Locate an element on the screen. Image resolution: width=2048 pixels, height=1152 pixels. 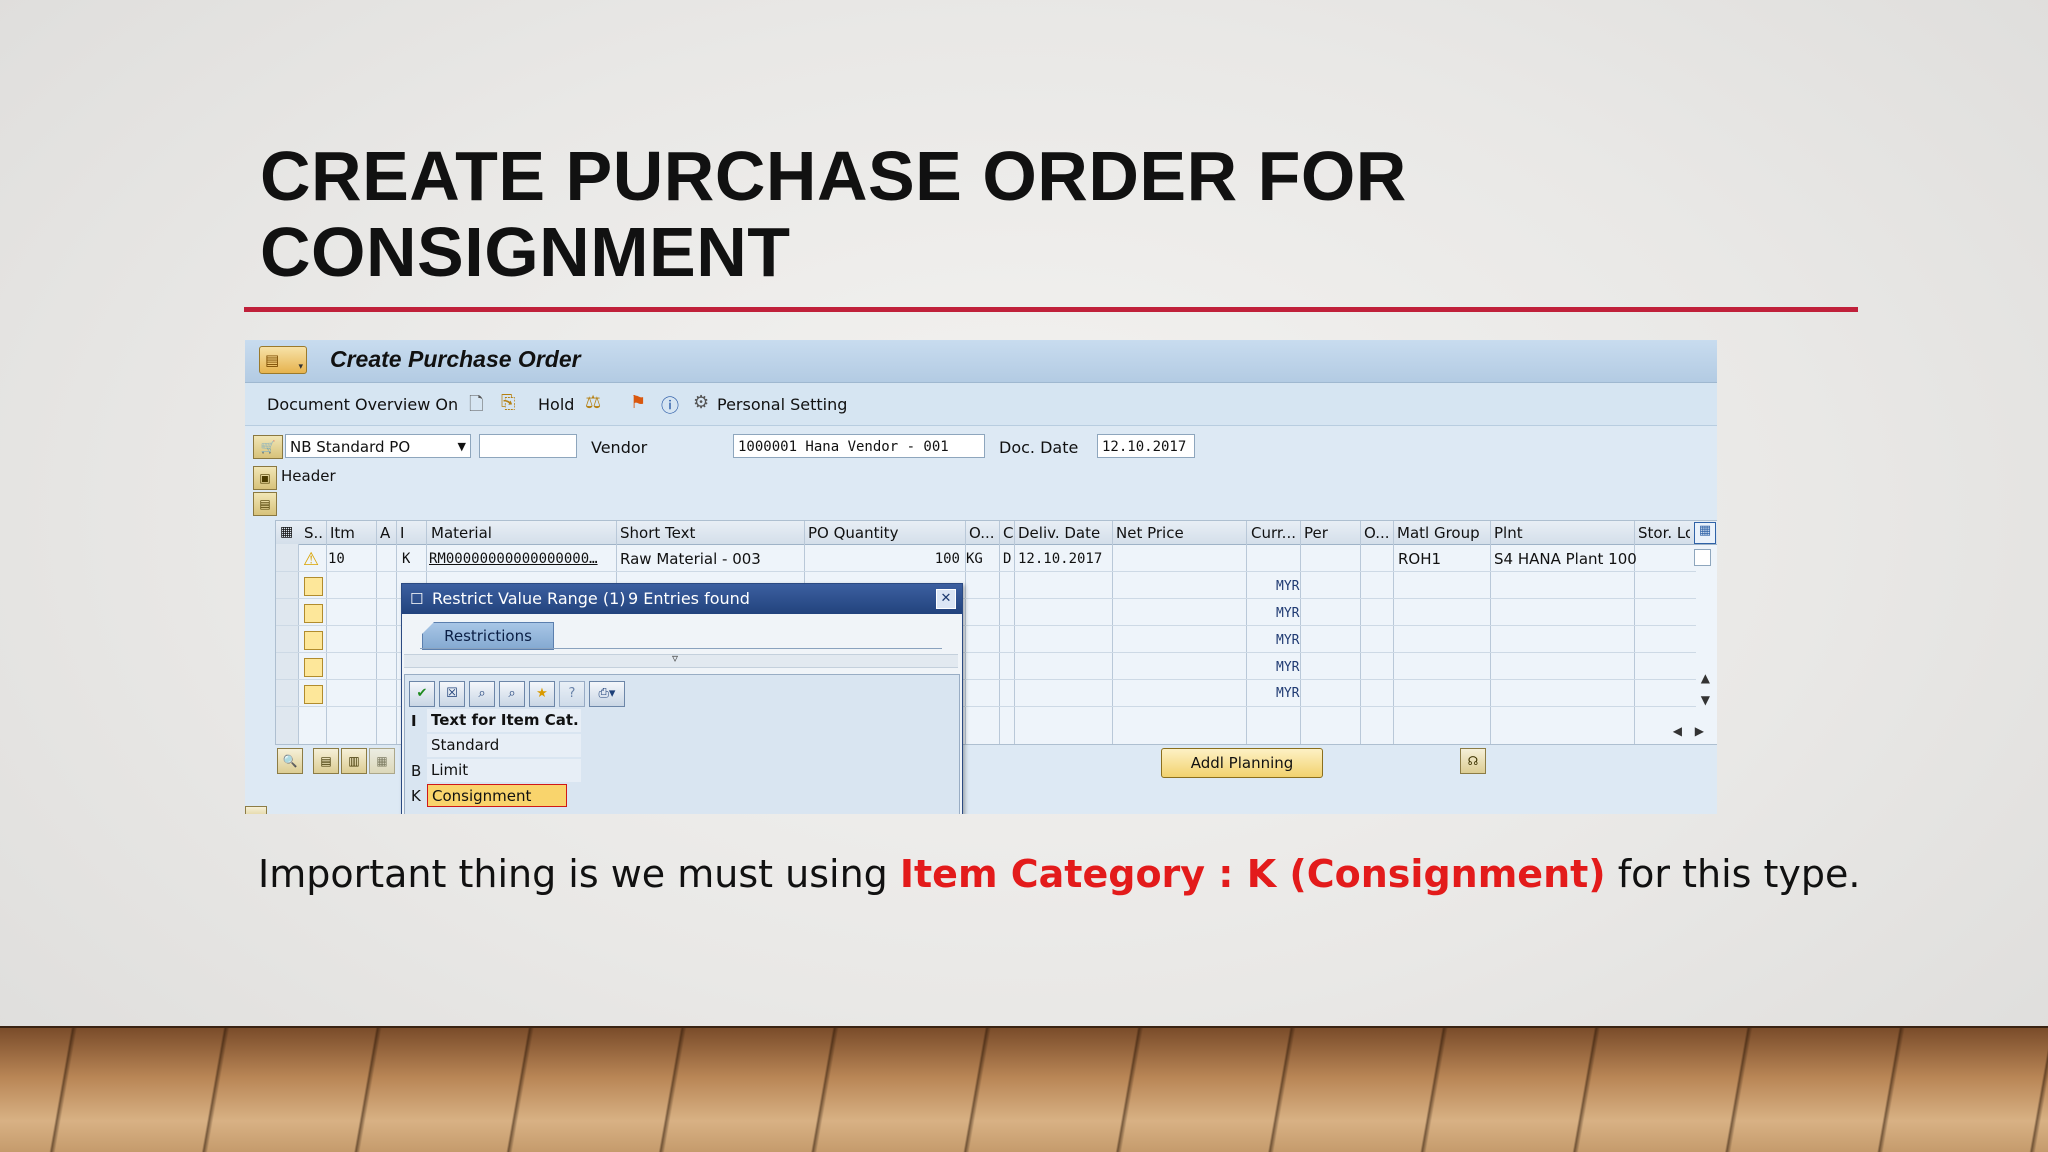
list-item-text: Consignment is located at coordinates (497, 795).